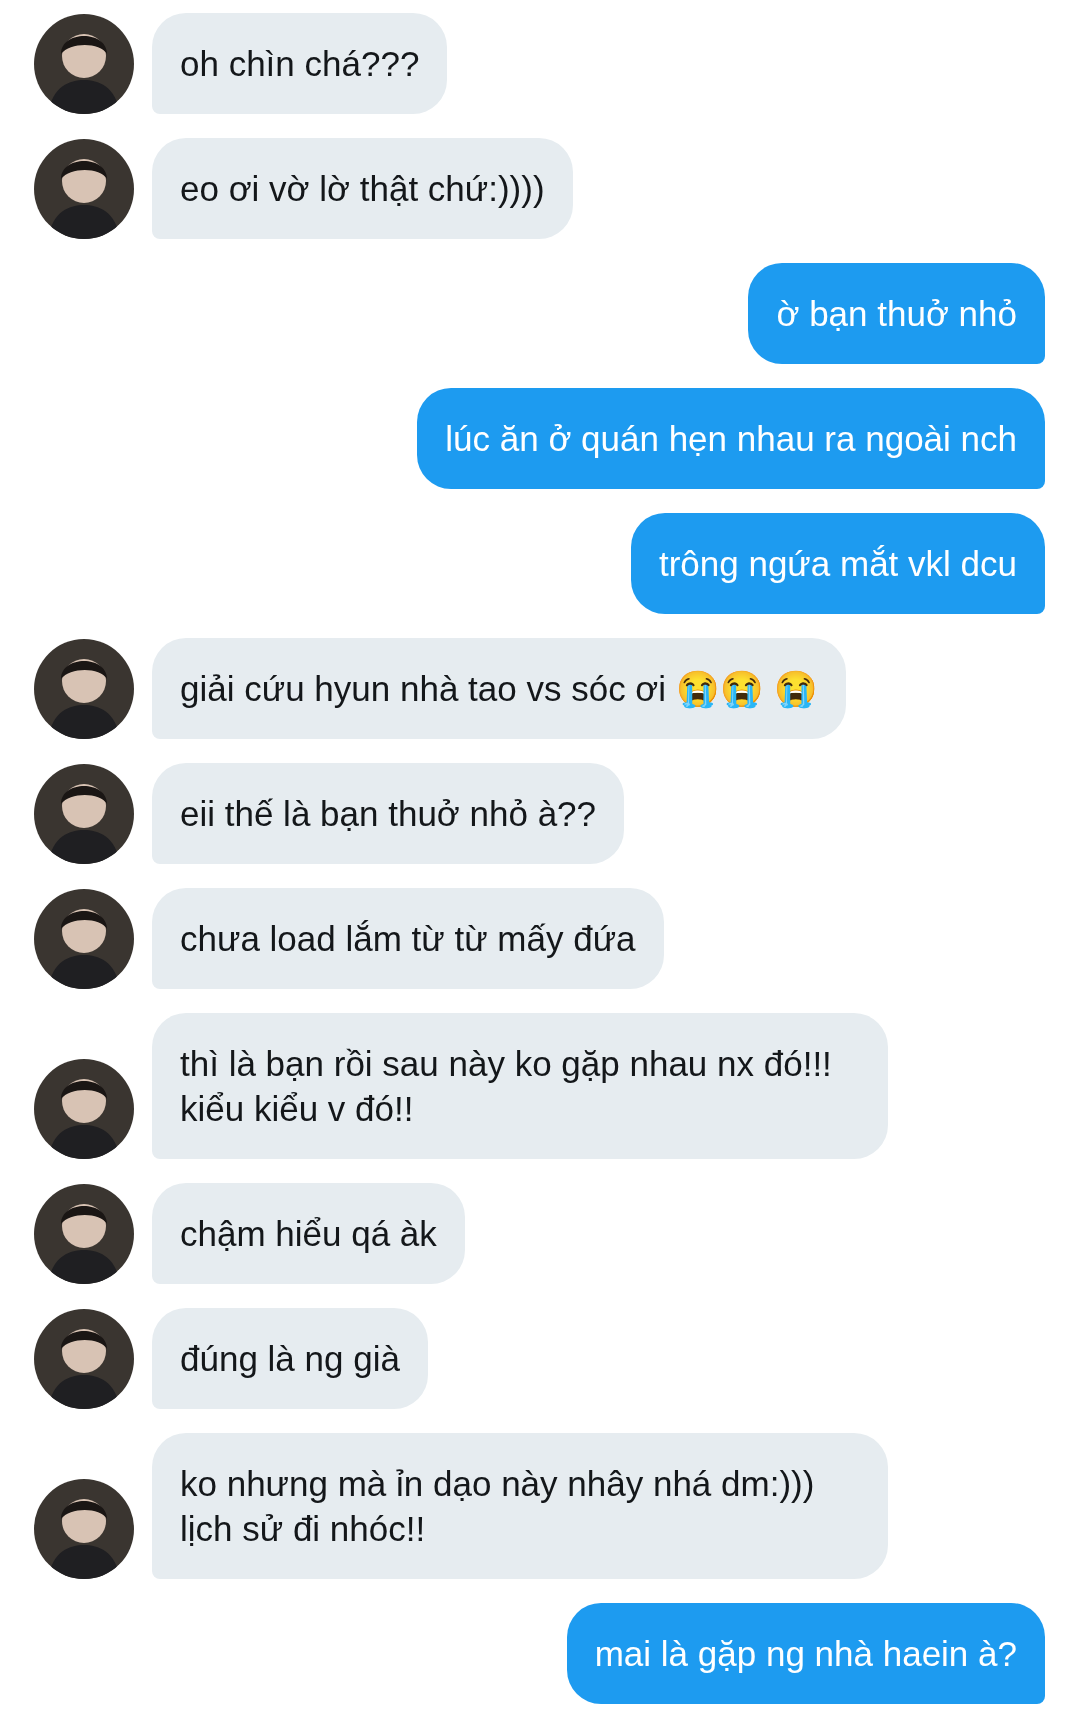  I want to click on message-bubble: chưa load lắm từ từ mấy đứa, so click(408, 938).